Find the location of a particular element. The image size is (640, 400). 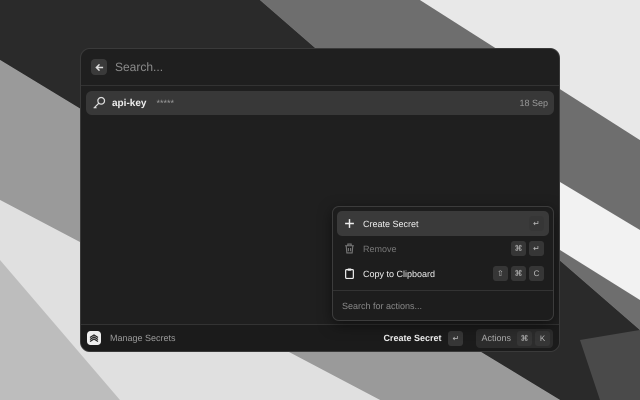

stack-logo-icon is located at coordinates (94, 338).